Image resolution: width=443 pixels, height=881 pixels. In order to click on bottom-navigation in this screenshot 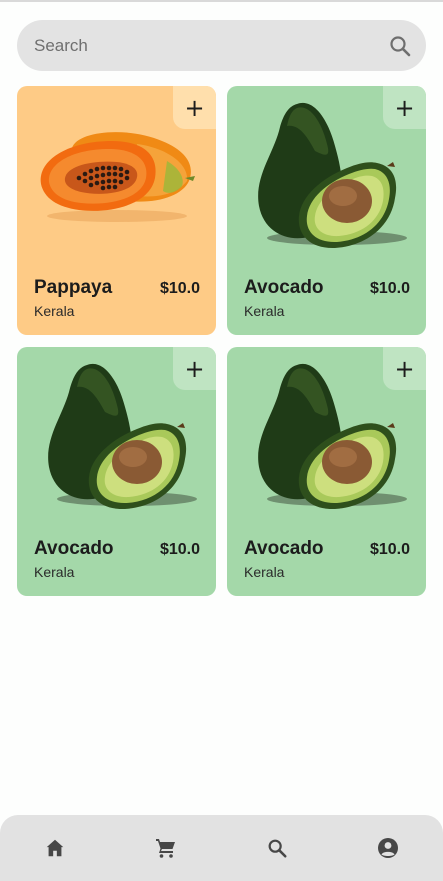, I will do `click(221, 848)`.